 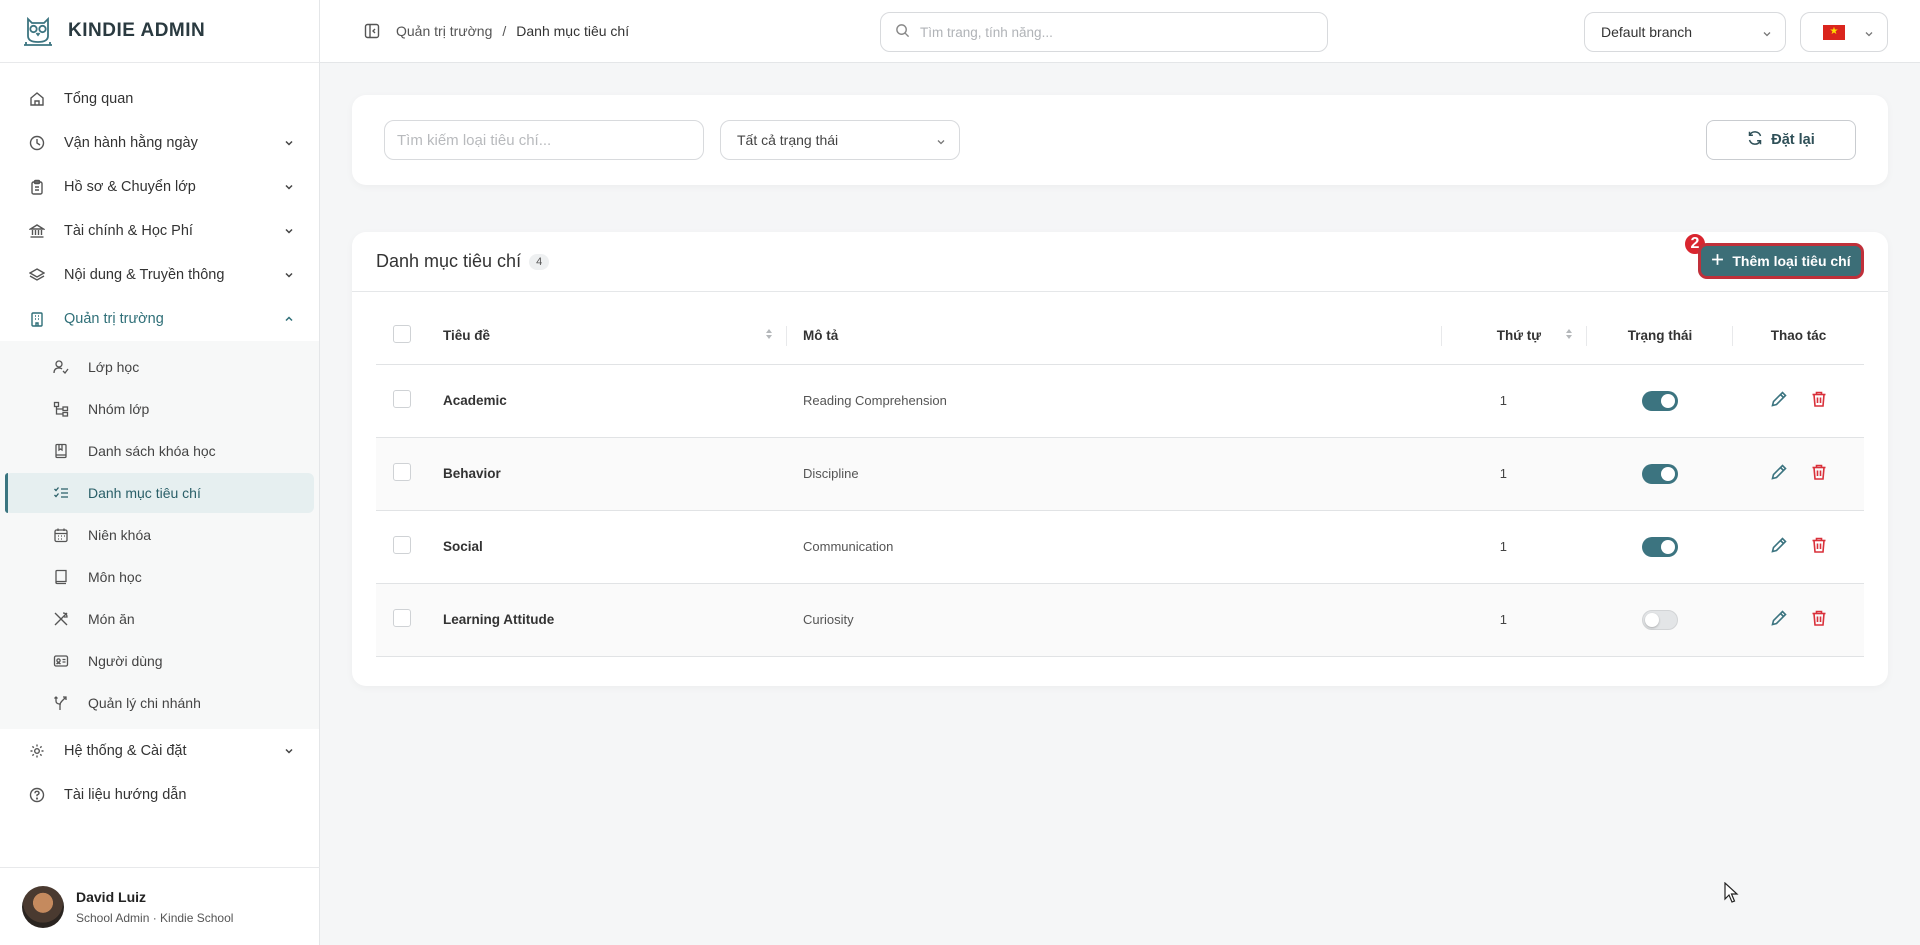 What do you see at coordinates (159, 535) in the screenshot?
I see `sidebar-item-school-years: Niên khóa` at bounding box center [159, 535].